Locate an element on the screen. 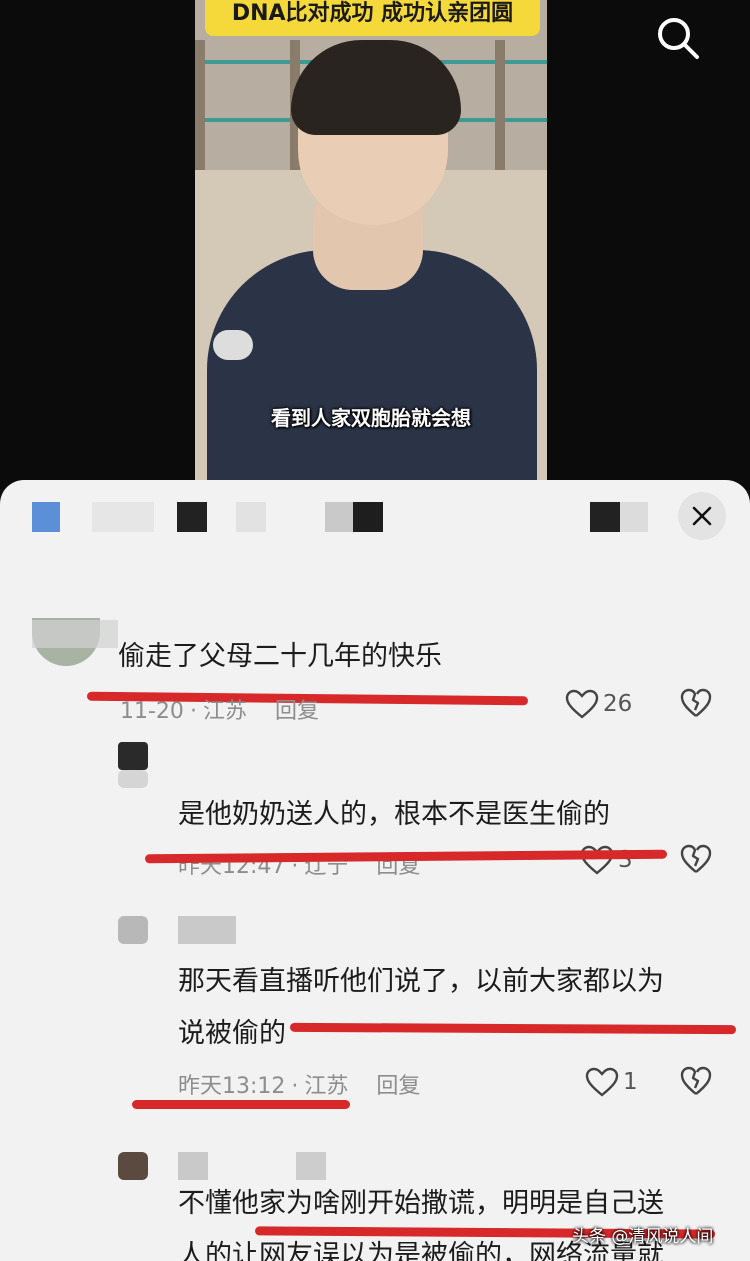 This screenshot has width=750, height=1261. close-icon is located at coordinates (702, 516).